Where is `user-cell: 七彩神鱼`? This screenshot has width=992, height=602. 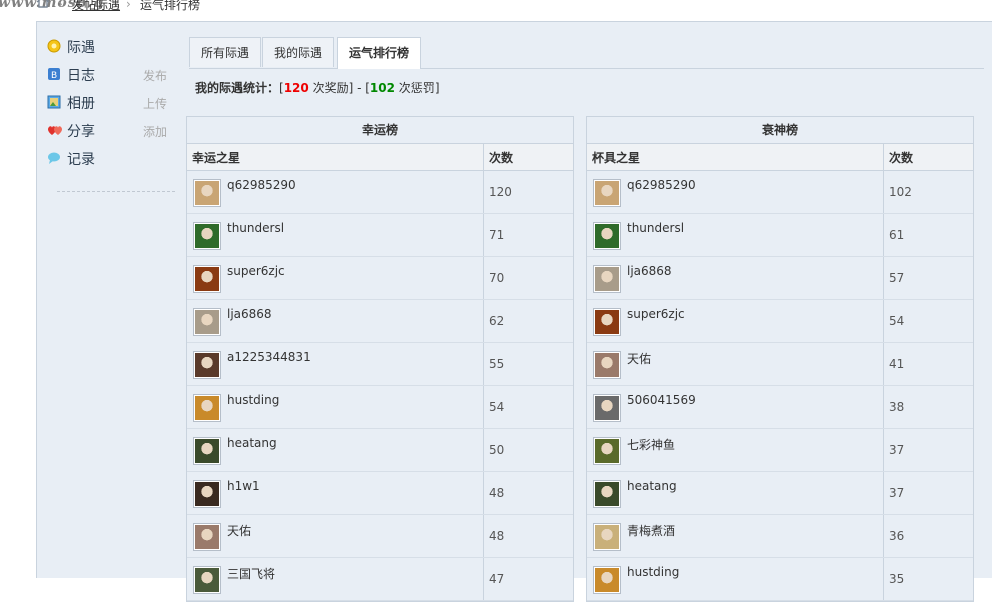
user-cell: 七彩神鱼 is located at coordinates (735, 450).